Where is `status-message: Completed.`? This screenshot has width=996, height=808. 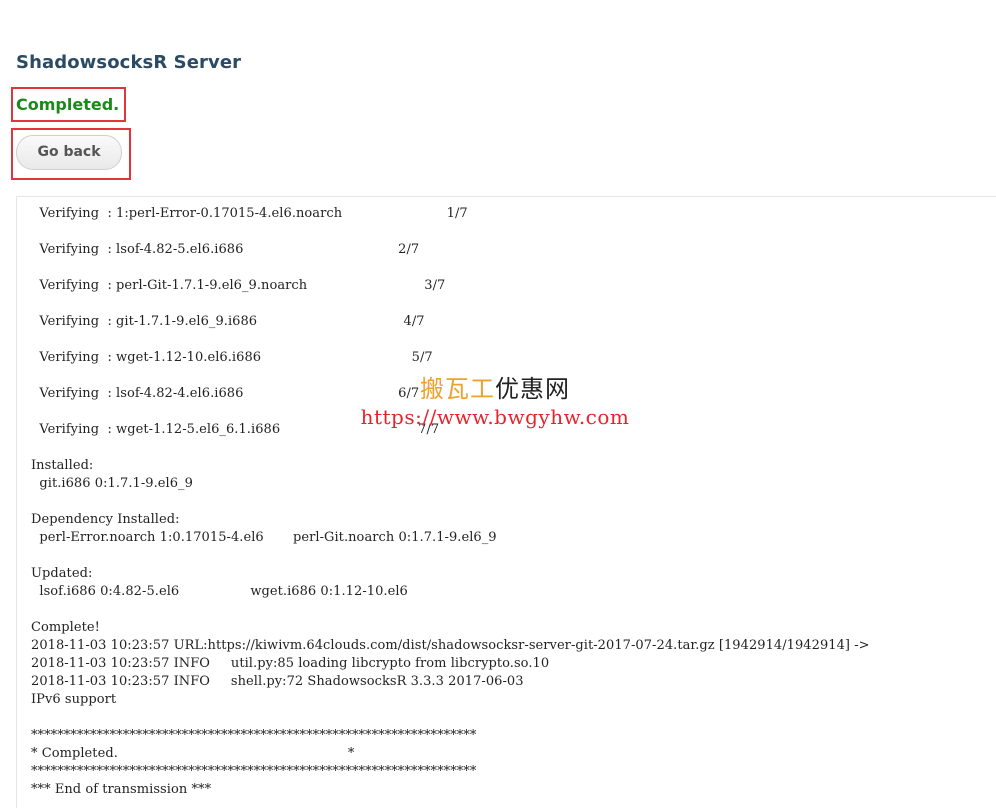 status-message: Completed. is located at coordinates (68, 104).